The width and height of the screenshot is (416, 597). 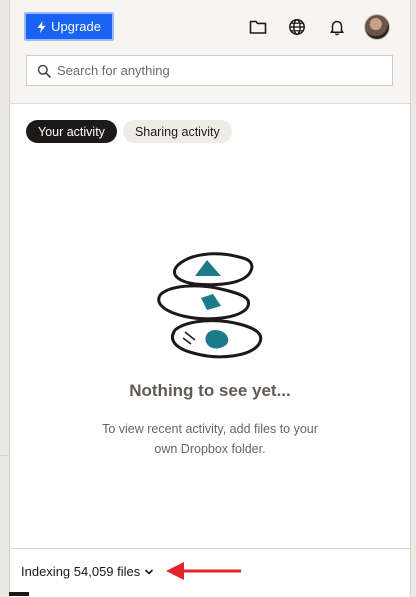 What do you see at coordinates (113, 70) in the screenshot?
I see `search-placeholder: Search for anything` at bounding box center [113, 70].